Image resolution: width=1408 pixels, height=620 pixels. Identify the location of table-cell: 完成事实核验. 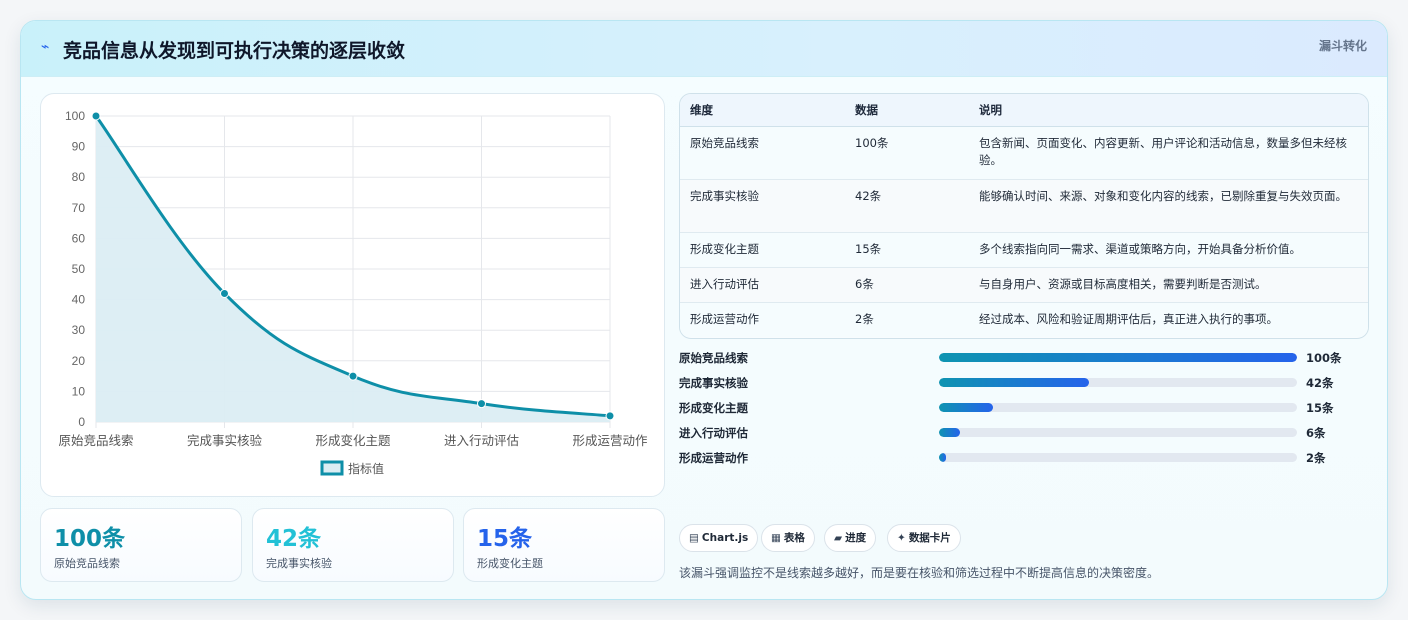
(762, 206).